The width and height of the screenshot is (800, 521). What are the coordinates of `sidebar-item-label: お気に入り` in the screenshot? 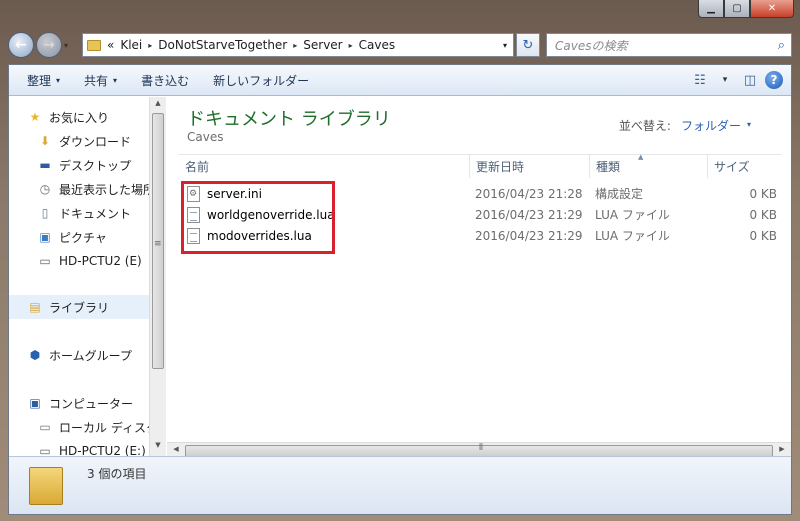 It's located at (79, 117).